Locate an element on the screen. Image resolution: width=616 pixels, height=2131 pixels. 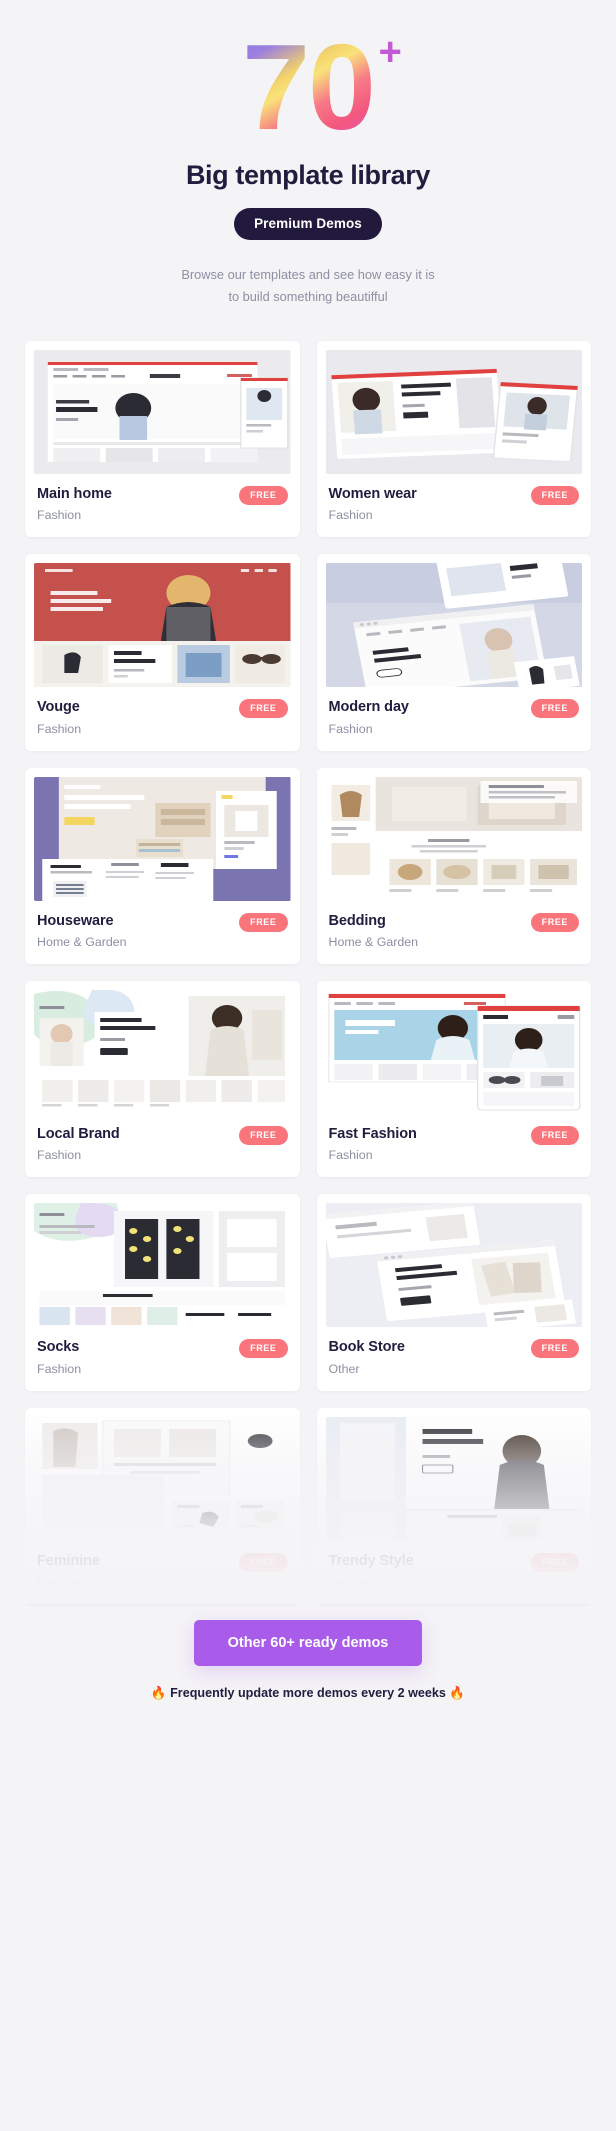
template-card-meta: Local Brand Fashion FREE is located at coordinates (162, 1145).